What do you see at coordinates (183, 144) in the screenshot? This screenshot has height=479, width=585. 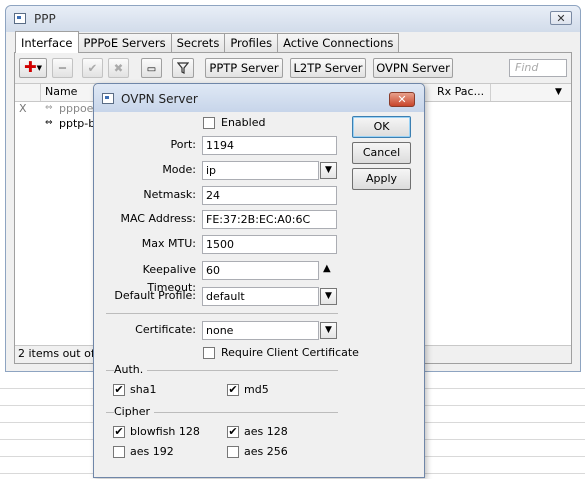 I see `port-label: Port:` at bounding box center [183, 144].